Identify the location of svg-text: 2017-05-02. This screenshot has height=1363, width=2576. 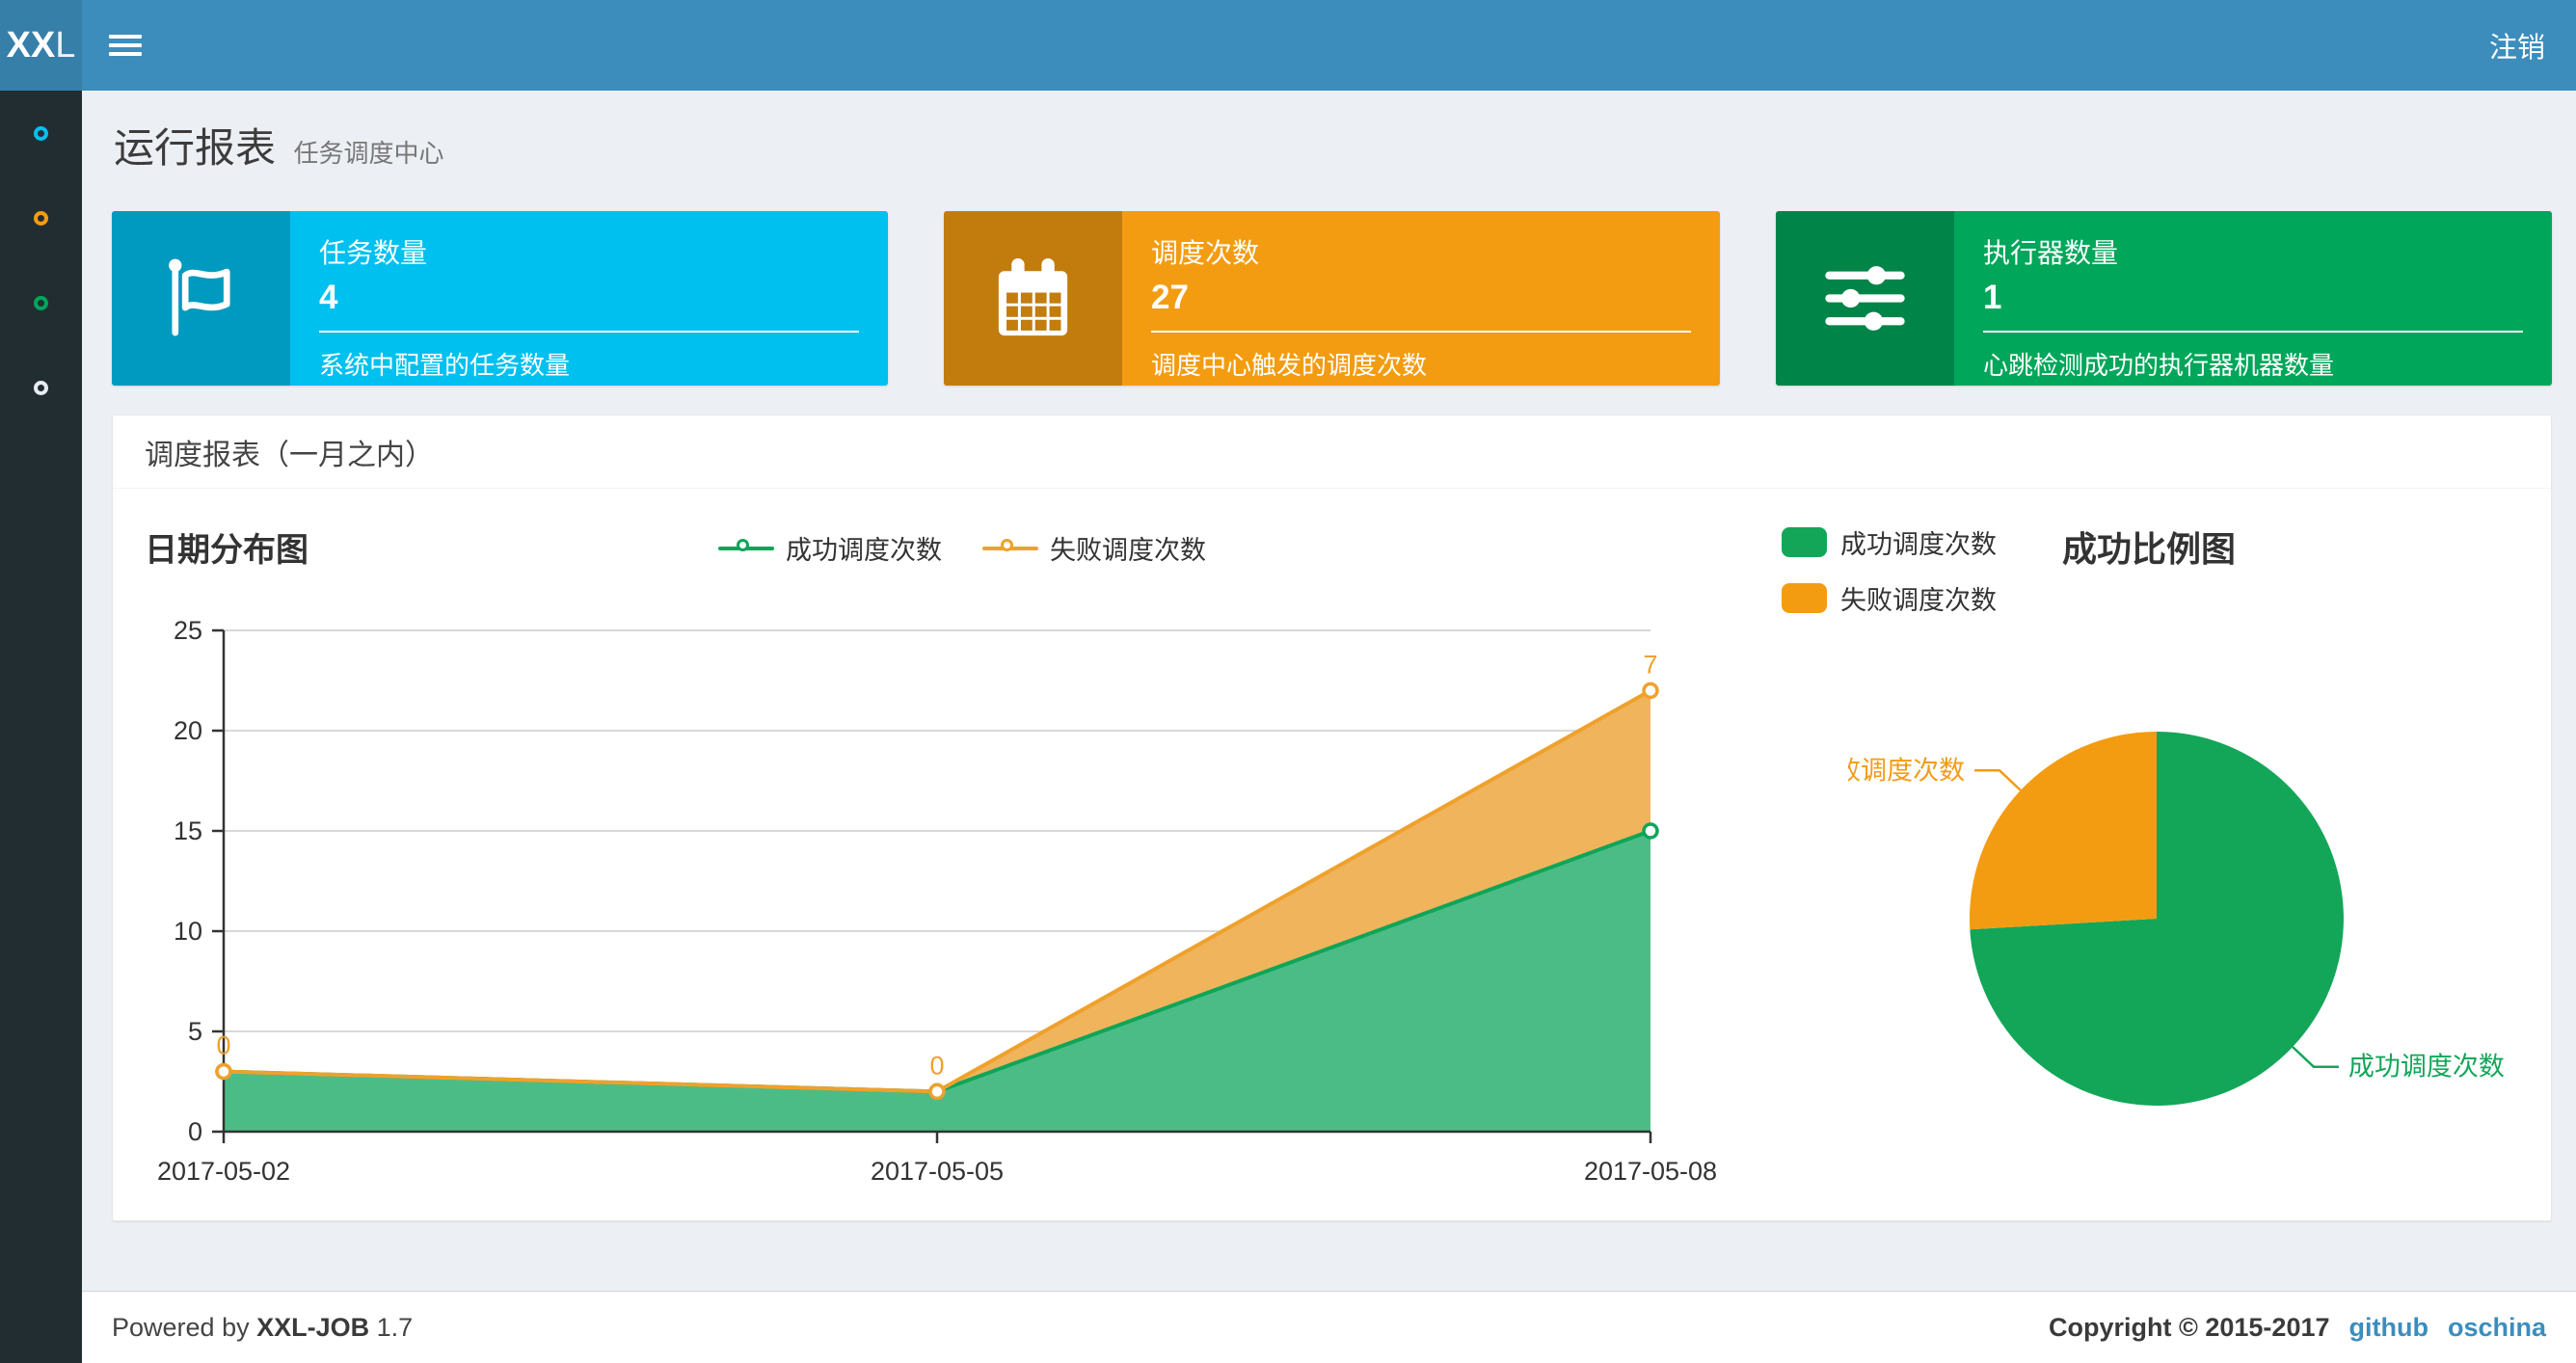
(224, 1171).